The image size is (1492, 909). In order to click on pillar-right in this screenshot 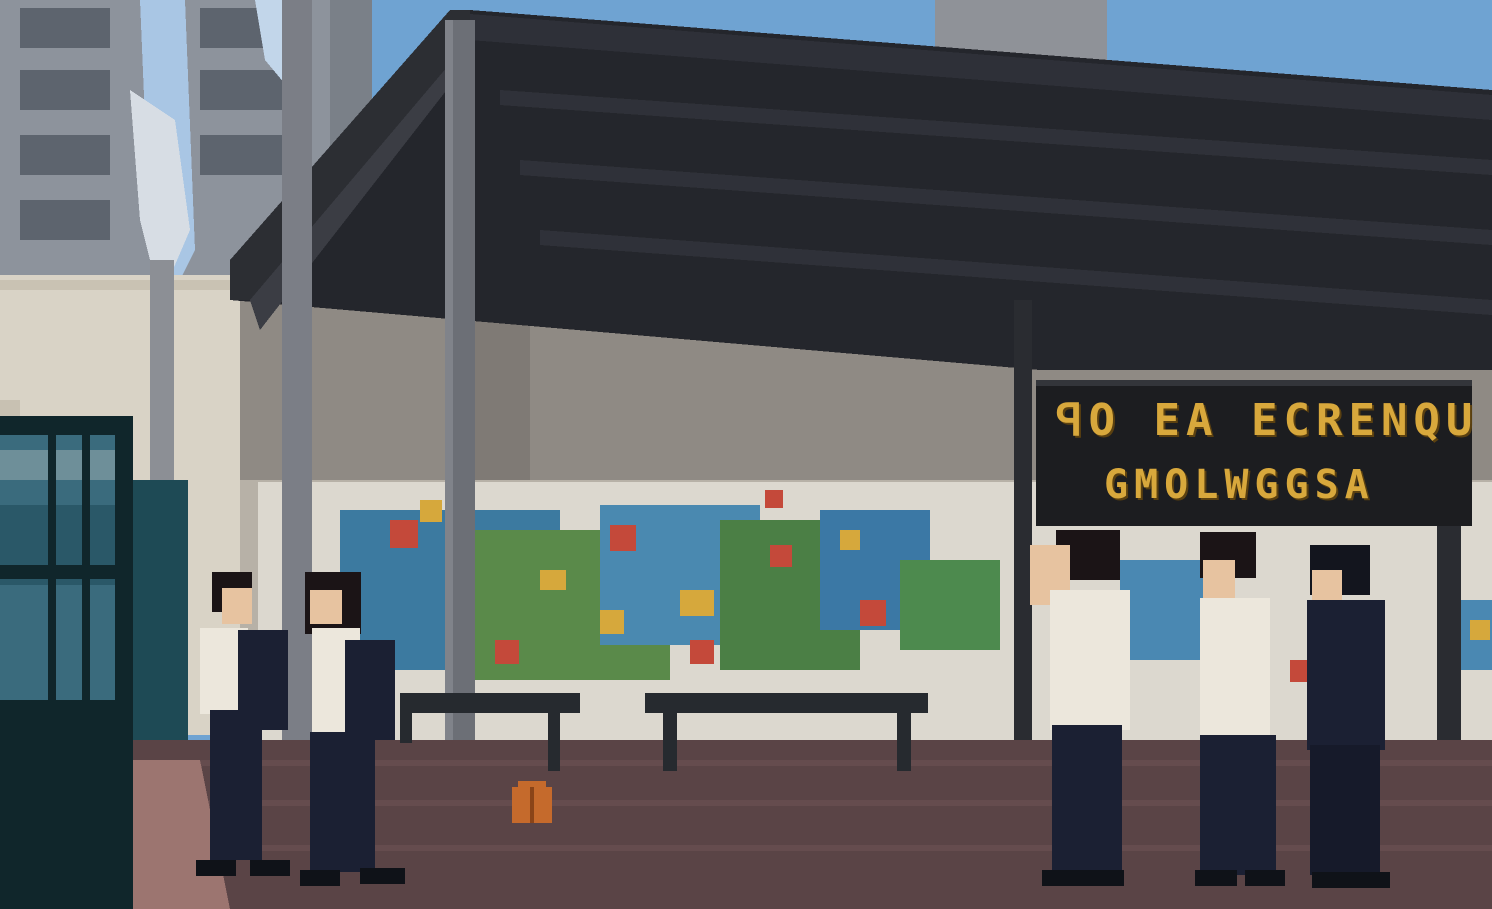, I will do `click(1023, 535)`.